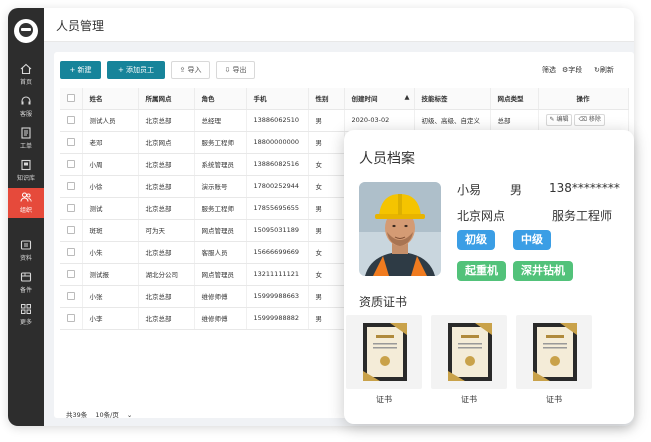 The image size is (651, 442). I want to click on fields-button: ⚙字段, so click(572, 70).